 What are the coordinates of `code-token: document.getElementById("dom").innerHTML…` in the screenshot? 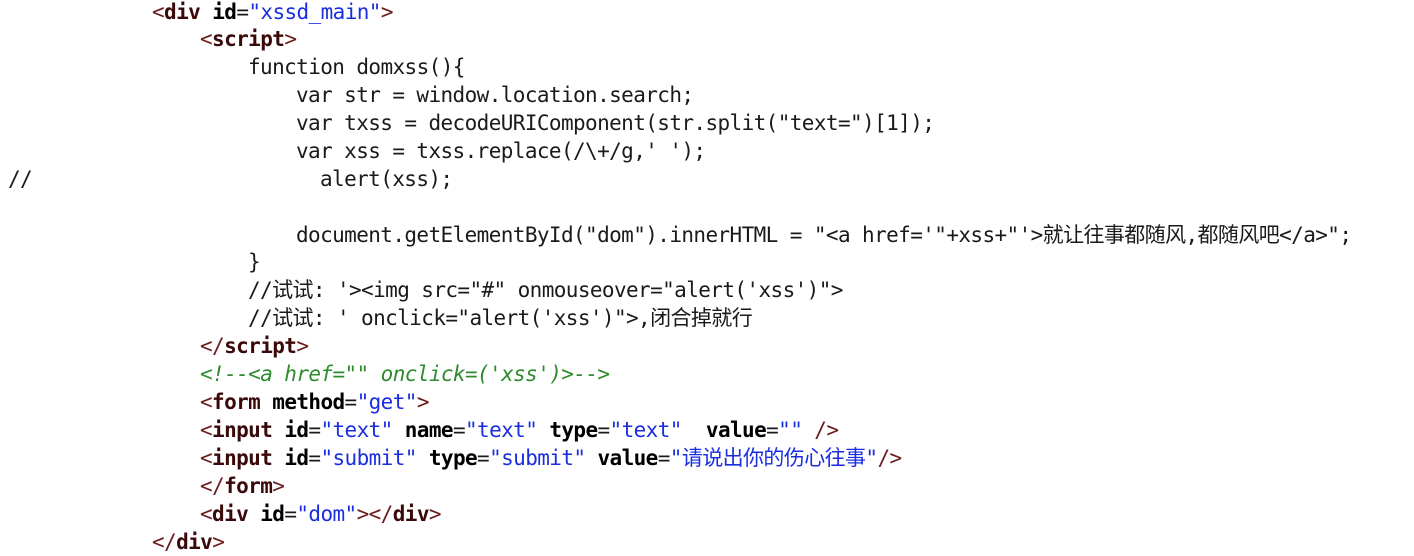 It's located at (824, 235).